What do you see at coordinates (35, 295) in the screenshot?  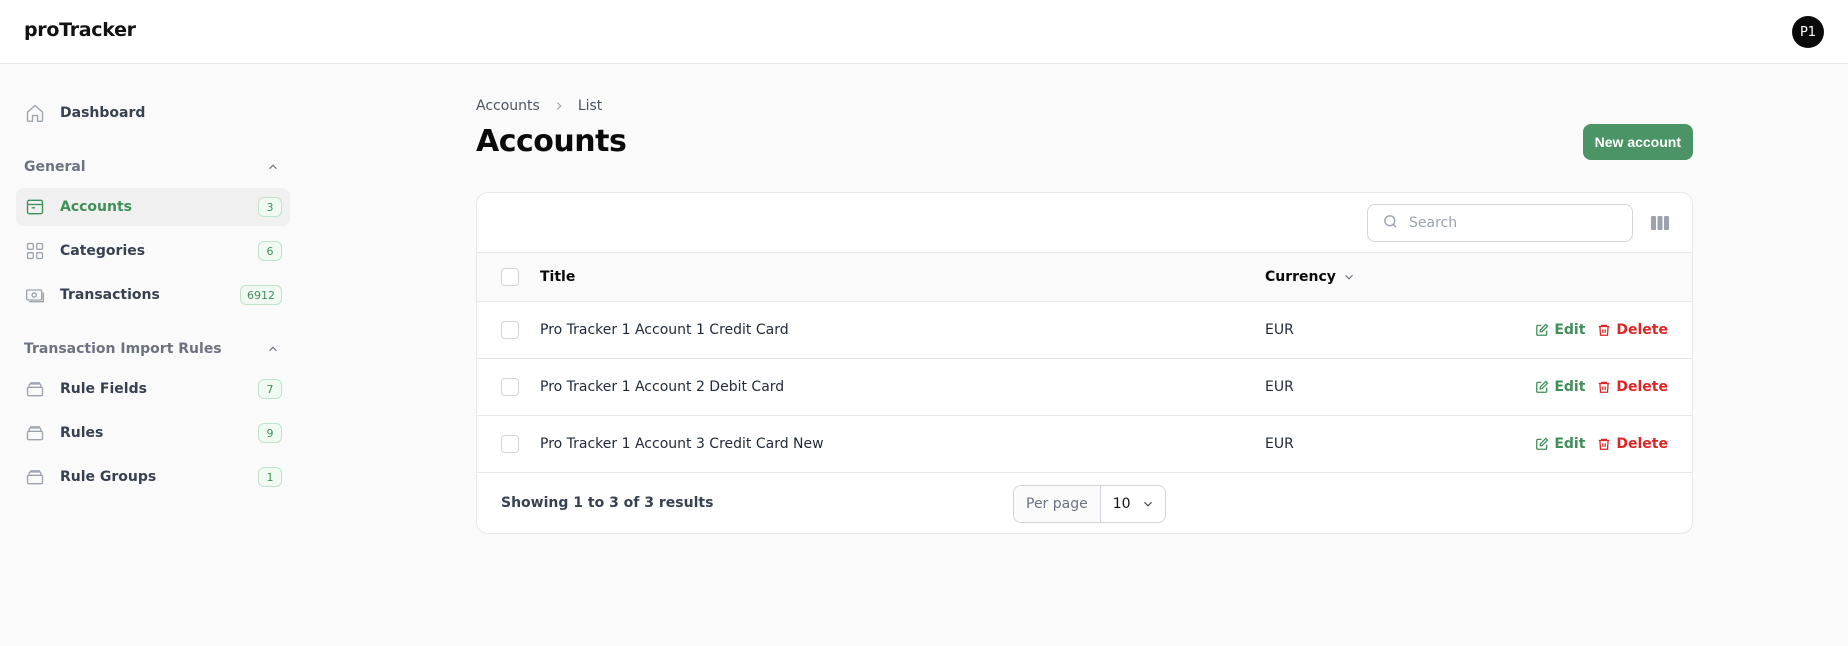 I see `banknote-icon` at bounding box center [35, 295].